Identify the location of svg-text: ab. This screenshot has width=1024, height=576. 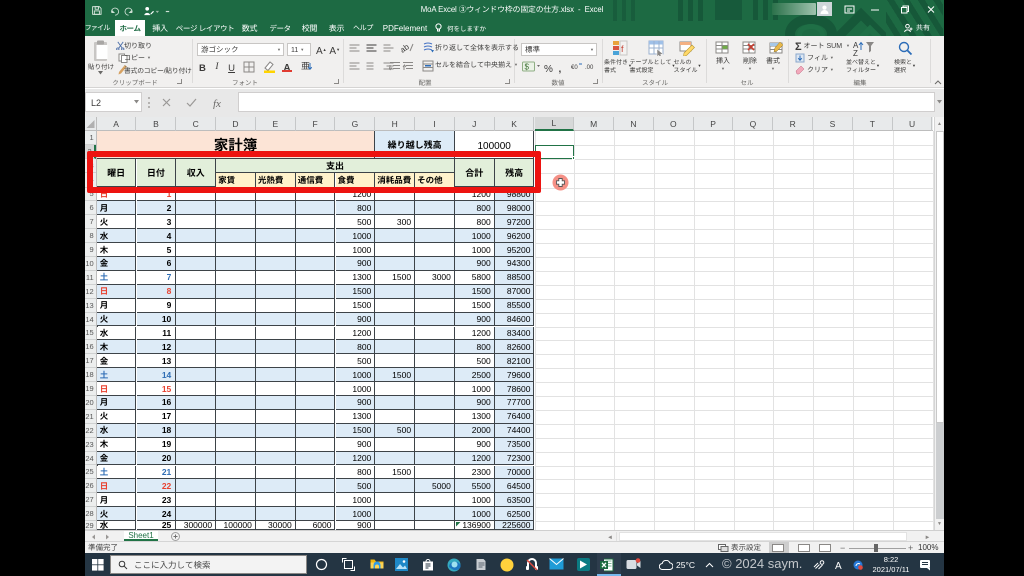
(406, 47).